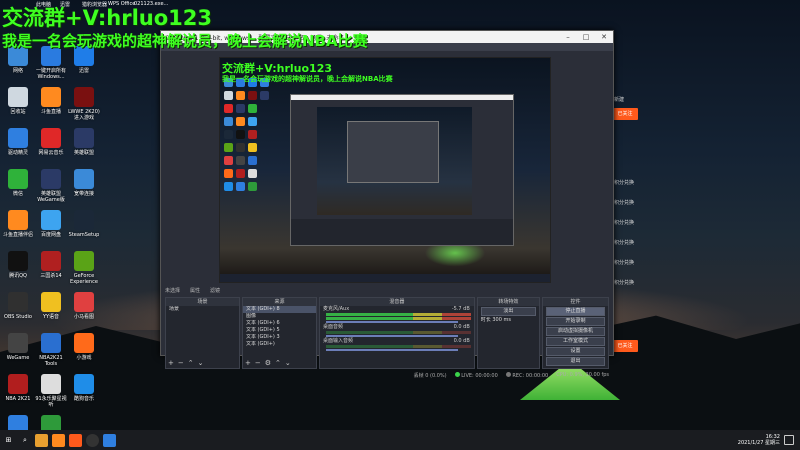  What do you see at coordinates (18, 388) in the screenshot?
I see `desktop-icon: NBA 2K21` at bounding box center [18, 388].